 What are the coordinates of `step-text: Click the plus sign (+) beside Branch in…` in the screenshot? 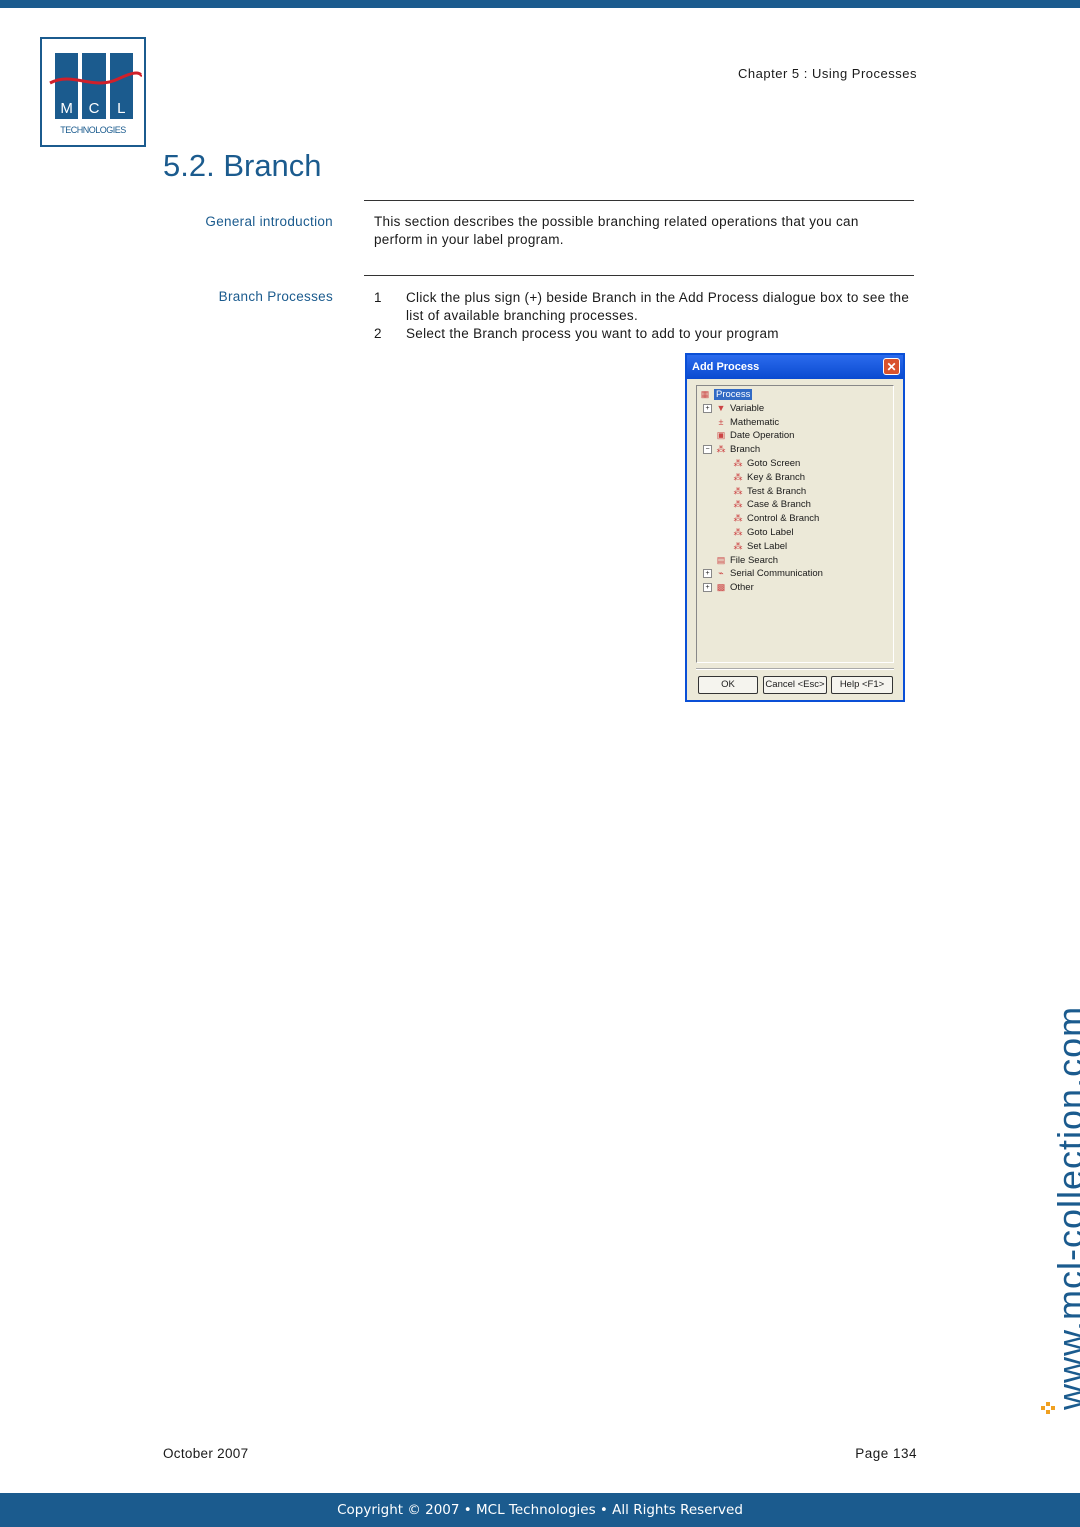 It's located at (658, 306).